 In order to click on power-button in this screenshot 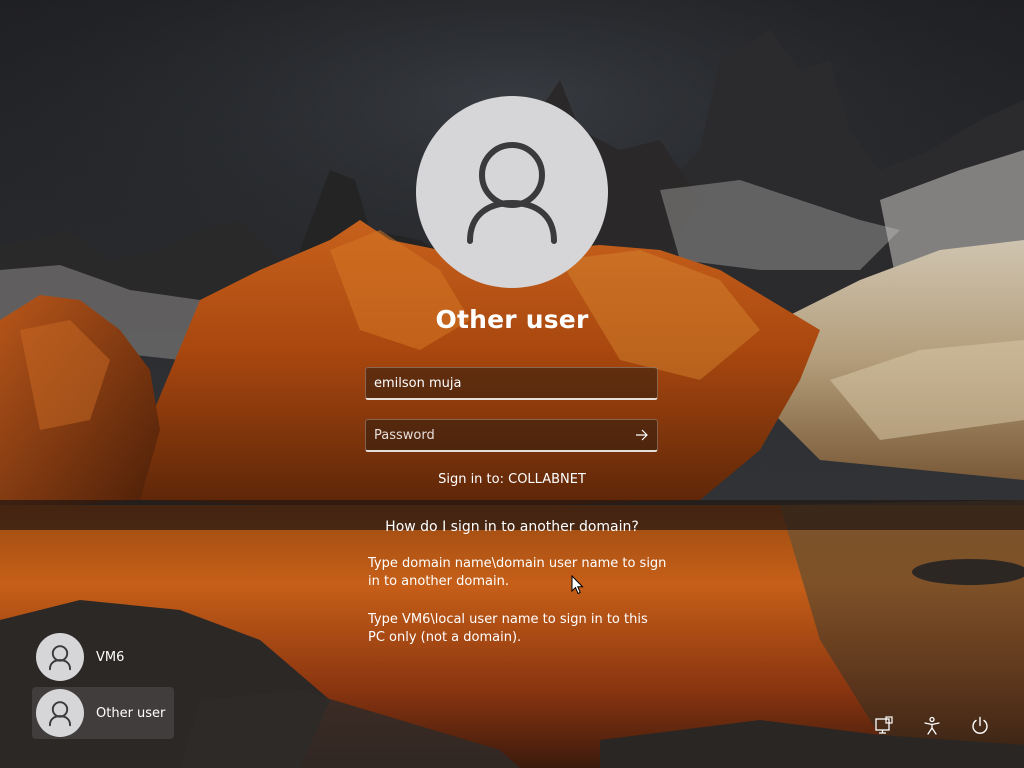, I will do `click(980, 726)`.